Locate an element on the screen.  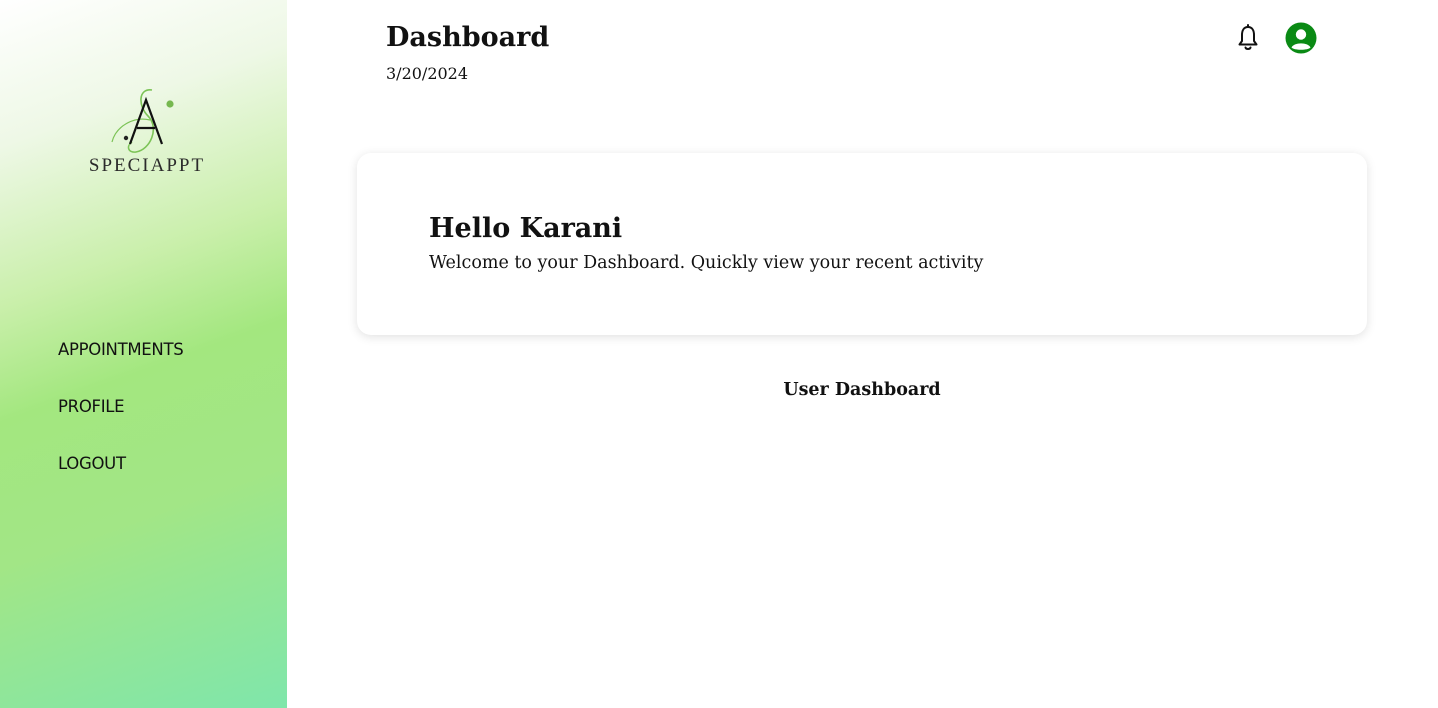
sidebar-item-profile: PROFILE is located at coordinates (120, 423).